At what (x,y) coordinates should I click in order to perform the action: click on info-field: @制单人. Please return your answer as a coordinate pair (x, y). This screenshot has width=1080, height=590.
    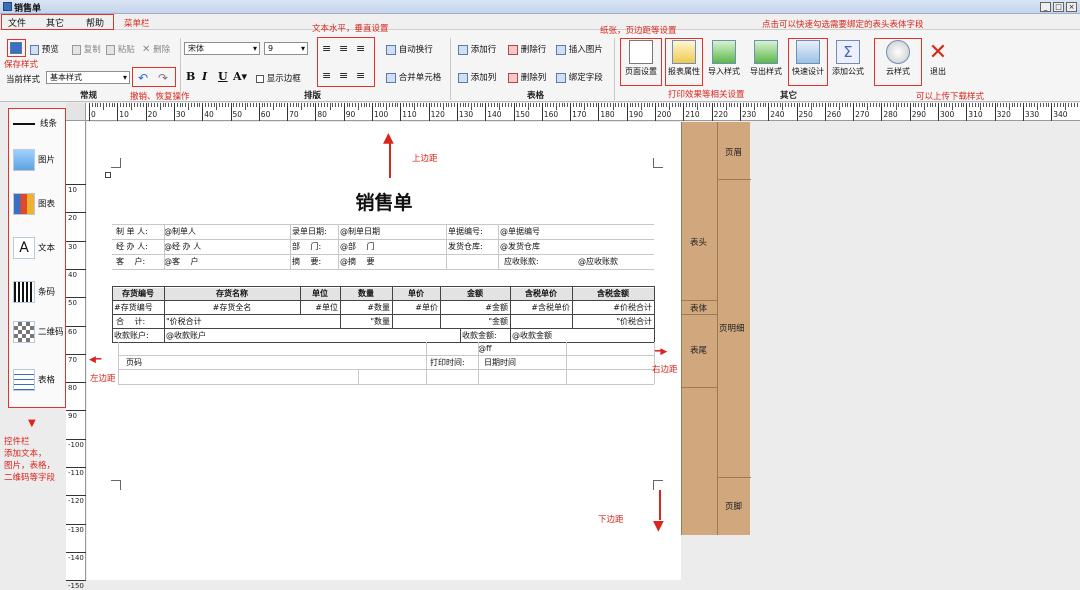
    Looking at the image, I should click on (226, 231).